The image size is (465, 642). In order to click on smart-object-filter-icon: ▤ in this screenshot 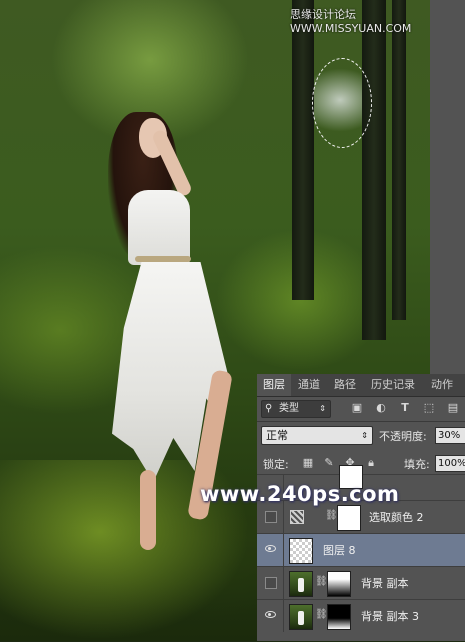, I will do `click(453, 408)`.